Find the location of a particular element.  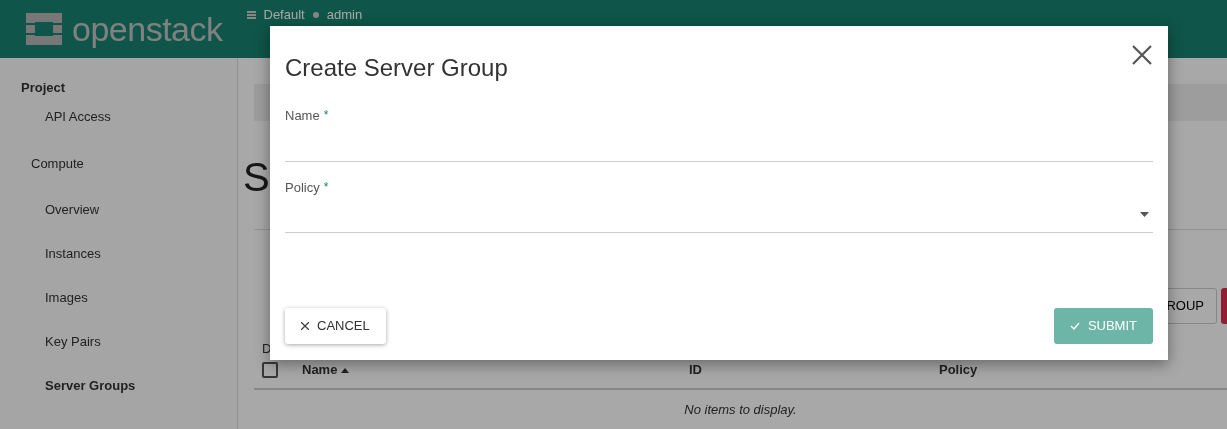

sidebar-item: Key Pairs is located at coordinates (118, 342).